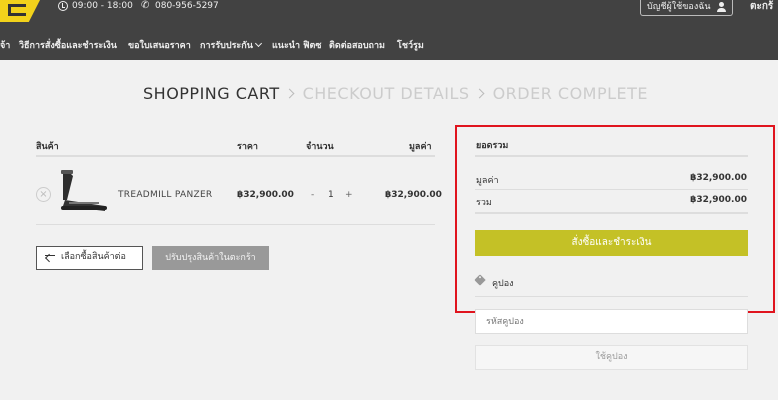 The height and width of the screenshot is (400, 778). I want to click on my-account-button: บัญชีผู้ใช้ของฉัน, so click(686, 8).